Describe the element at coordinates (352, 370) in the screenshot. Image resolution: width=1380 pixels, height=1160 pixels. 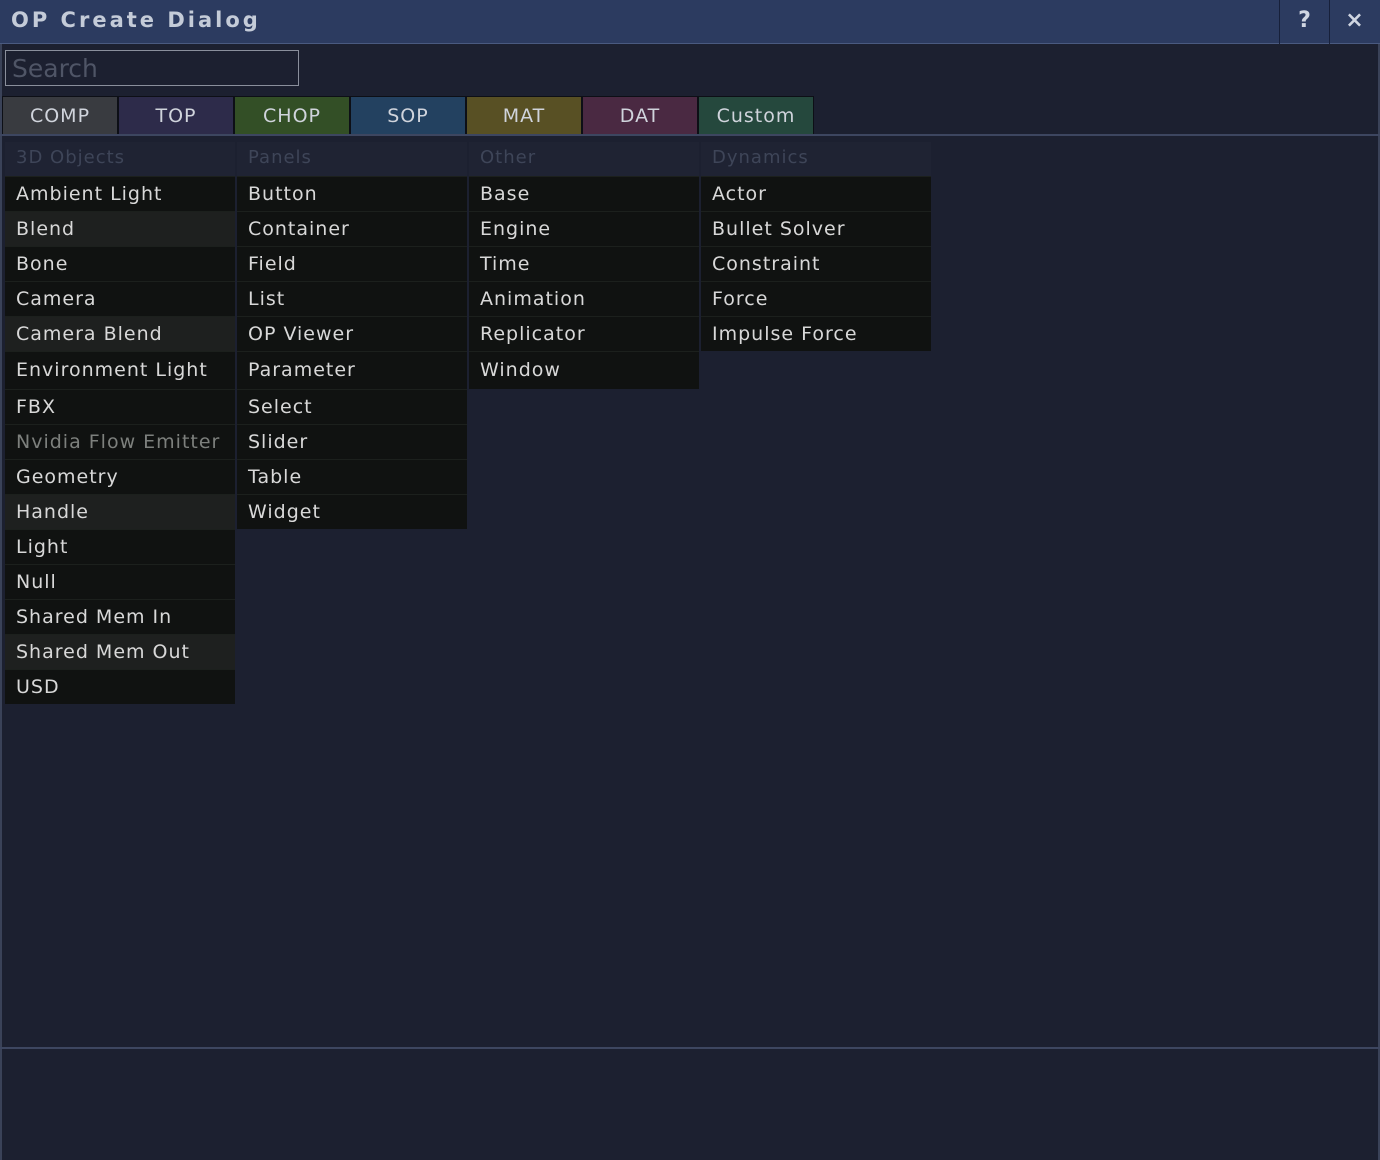
I see `op-parameter: Parameter` at that location.